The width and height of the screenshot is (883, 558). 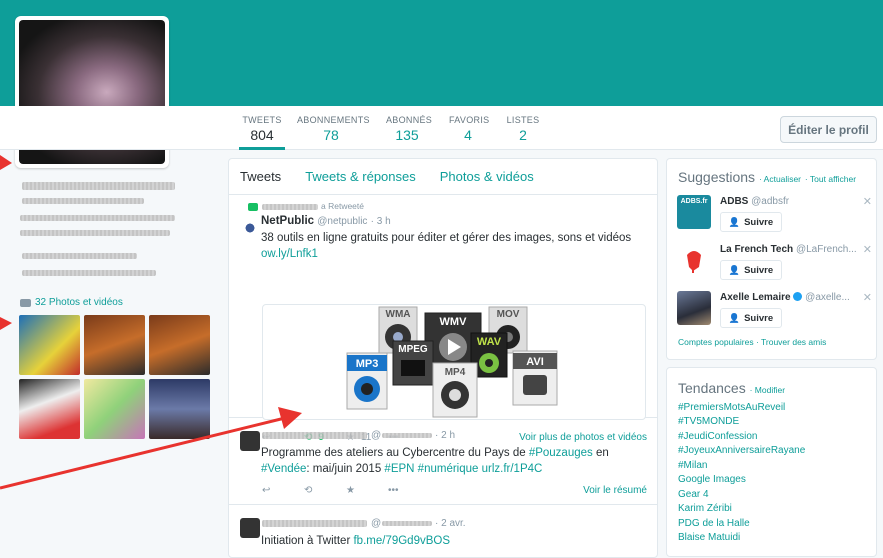 What do you see at coordinates (6, 162) in the screenshot?
I see `arrow-head-left-top` at bounding box center [6, 162].